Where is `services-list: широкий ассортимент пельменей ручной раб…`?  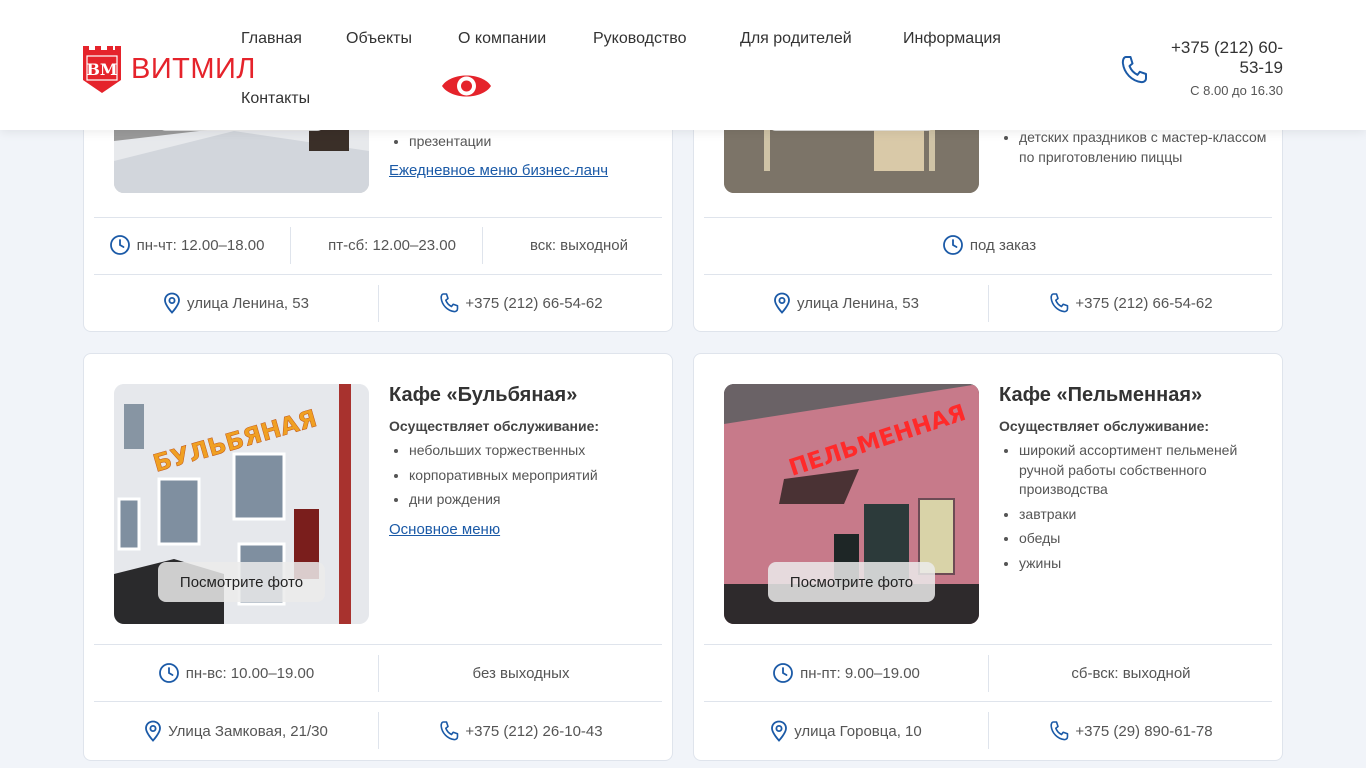 services-list: широкий ассортимент пельменей ручной раб… is located at coordinates (1139, 509).